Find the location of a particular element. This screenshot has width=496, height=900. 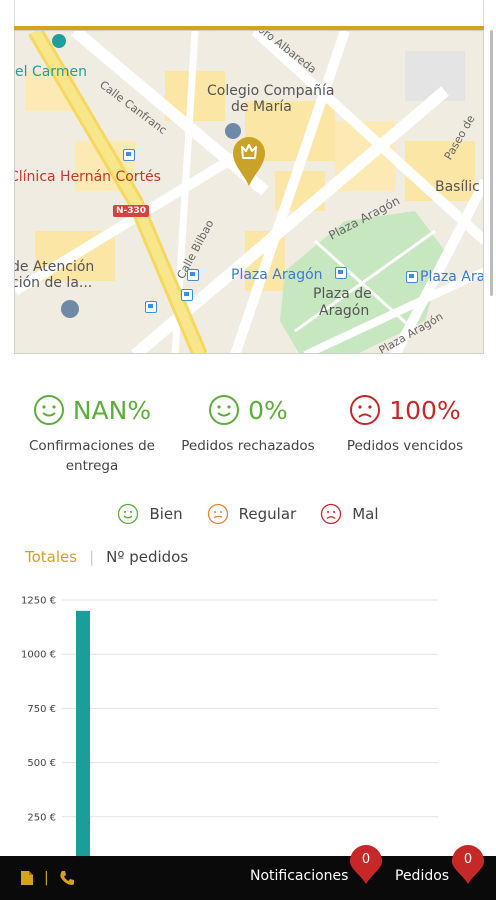

stat-value: NAN% is located at coordinates (112, 410).